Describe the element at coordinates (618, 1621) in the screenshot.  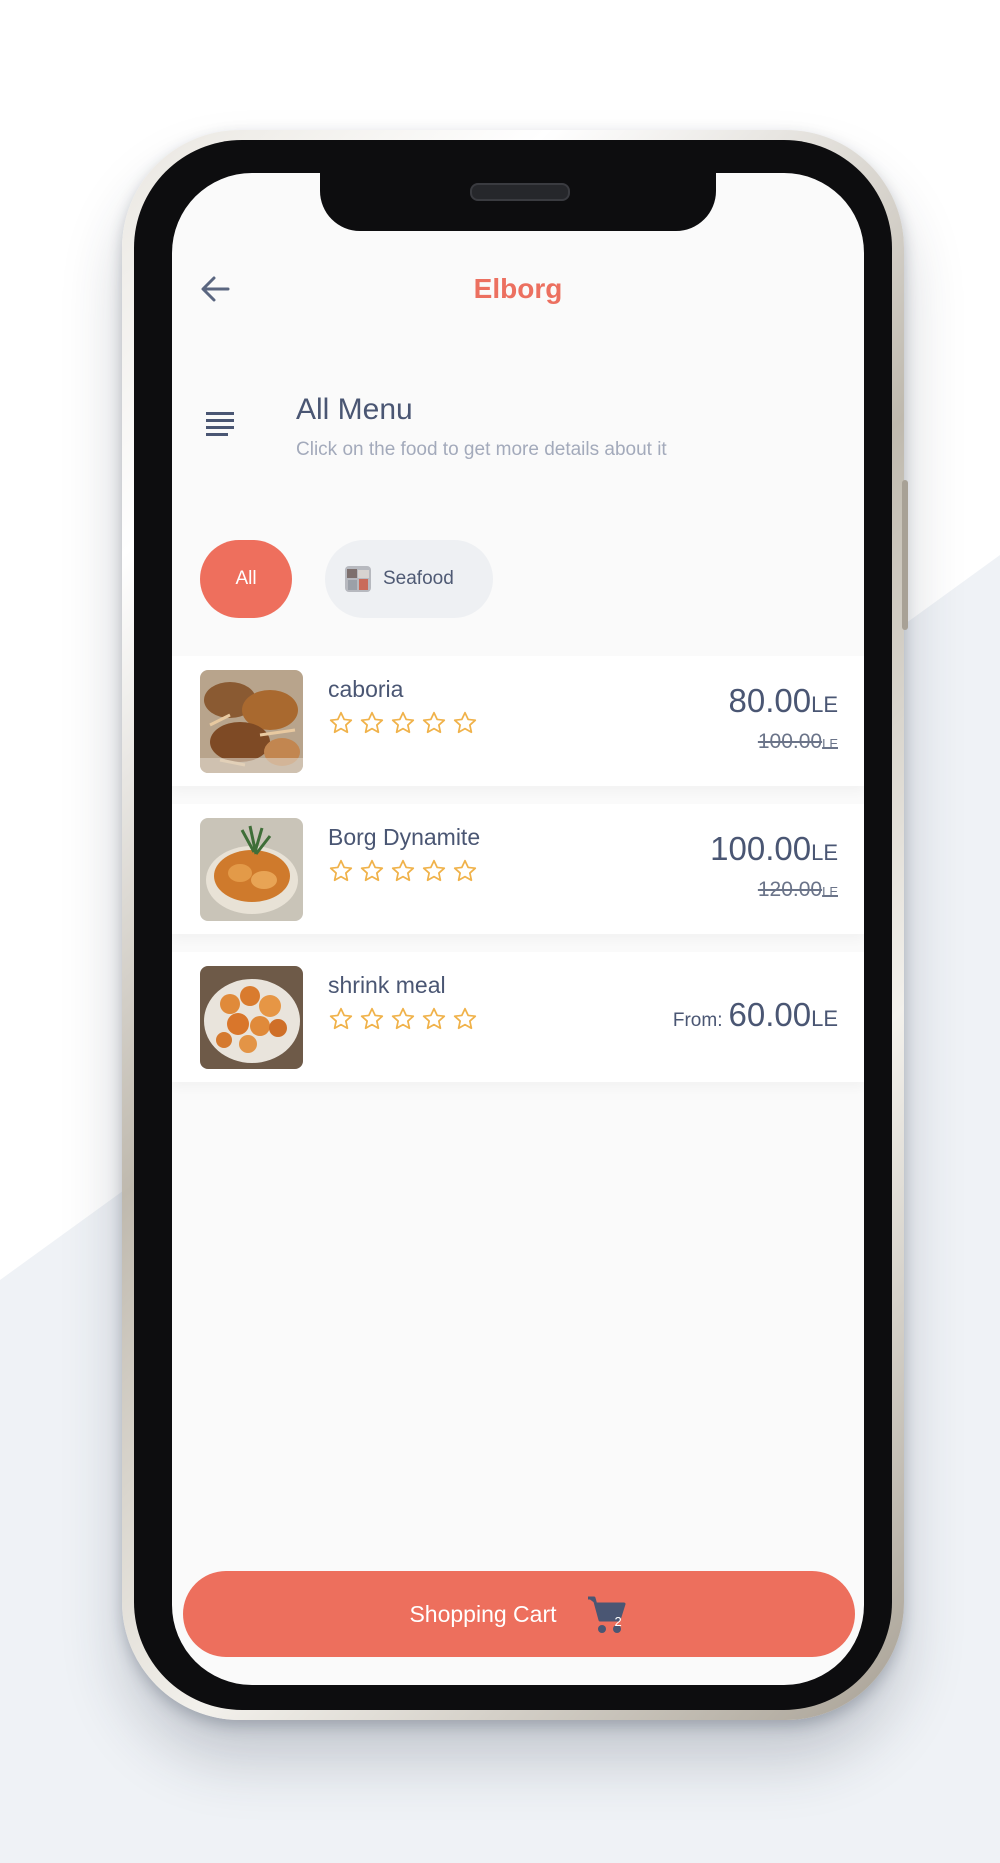
I see `cart-count-badge: 2` at that location.